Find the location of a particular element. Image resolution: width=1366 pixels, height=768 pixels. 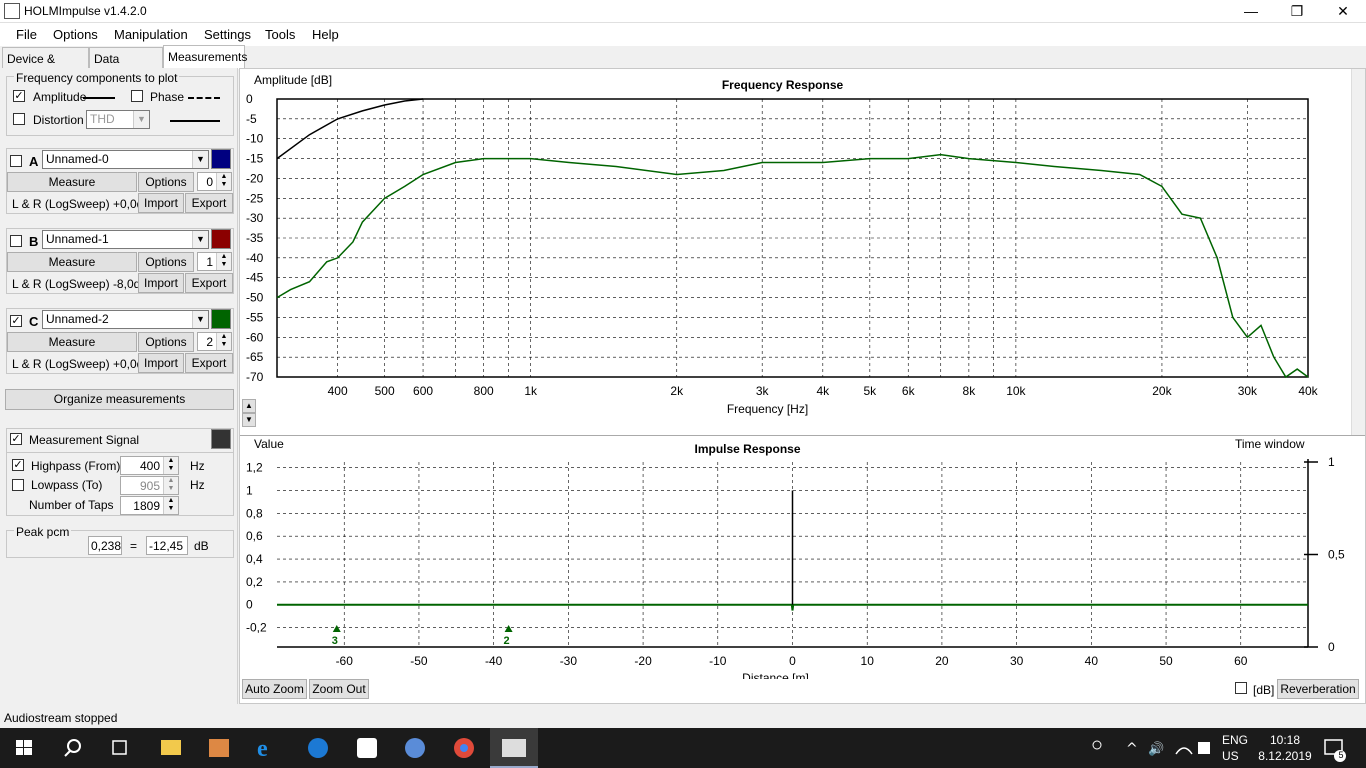

peak-pcm-value: 0,238 is located at coordinates (105, 545).